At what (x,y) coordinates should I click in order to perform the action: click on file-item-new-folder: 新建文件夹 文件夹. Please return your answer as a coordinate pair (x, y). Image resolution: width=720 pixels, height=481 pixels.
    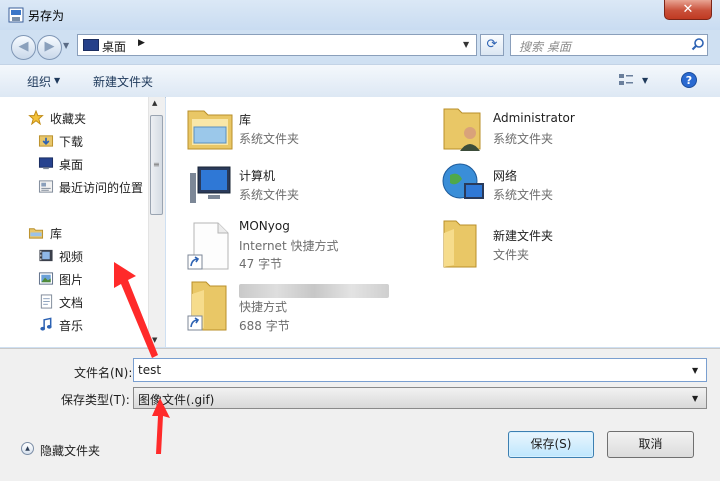
    Looking at the image, I should click on (568, 243).